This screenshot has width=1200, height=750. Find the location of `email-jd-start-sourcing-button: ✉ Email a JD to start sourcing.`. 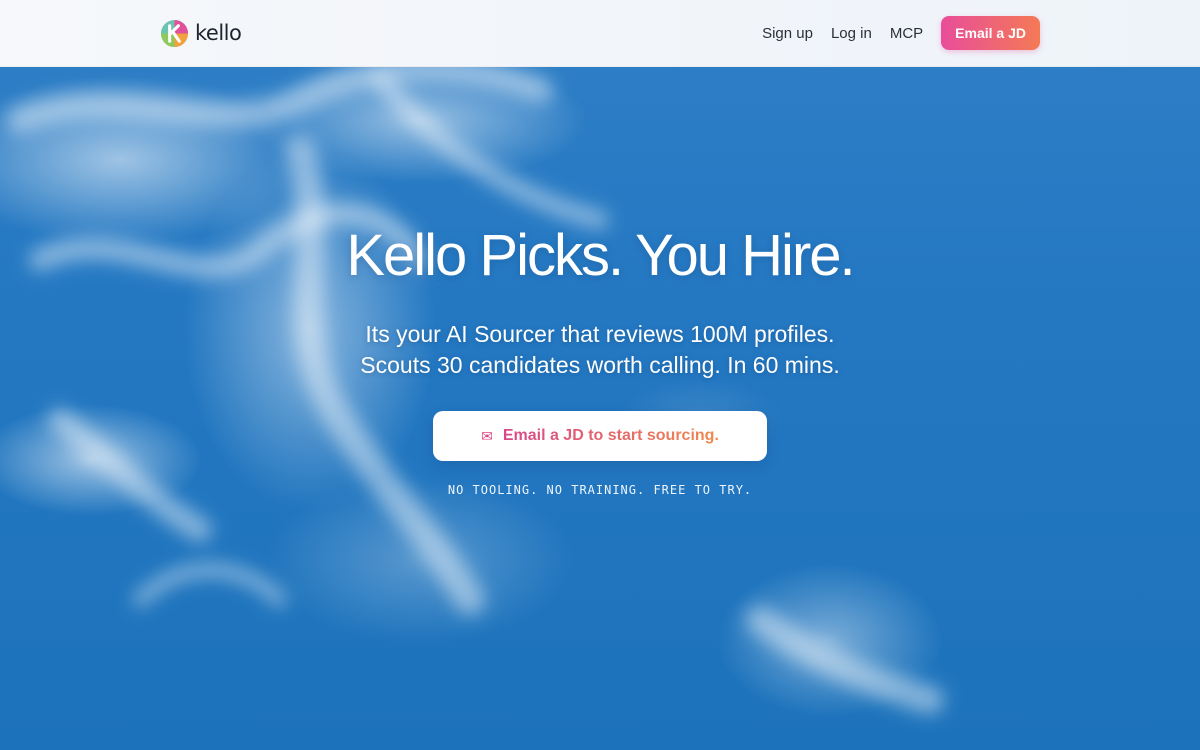

email-jd-start-sourcing-button: ✉ Email a JD to start sourcing. is located at coordinates (600, 436).